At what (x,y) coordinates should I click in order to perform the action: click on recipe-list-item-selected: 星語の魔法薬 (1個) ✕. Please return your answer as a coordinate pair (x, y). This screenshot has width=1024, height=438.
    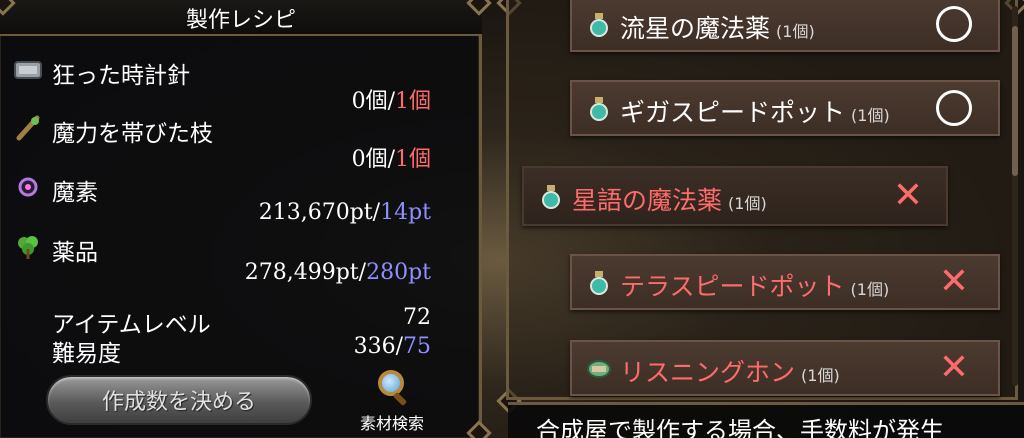
    Looking at the image, I should click on (735, 196).